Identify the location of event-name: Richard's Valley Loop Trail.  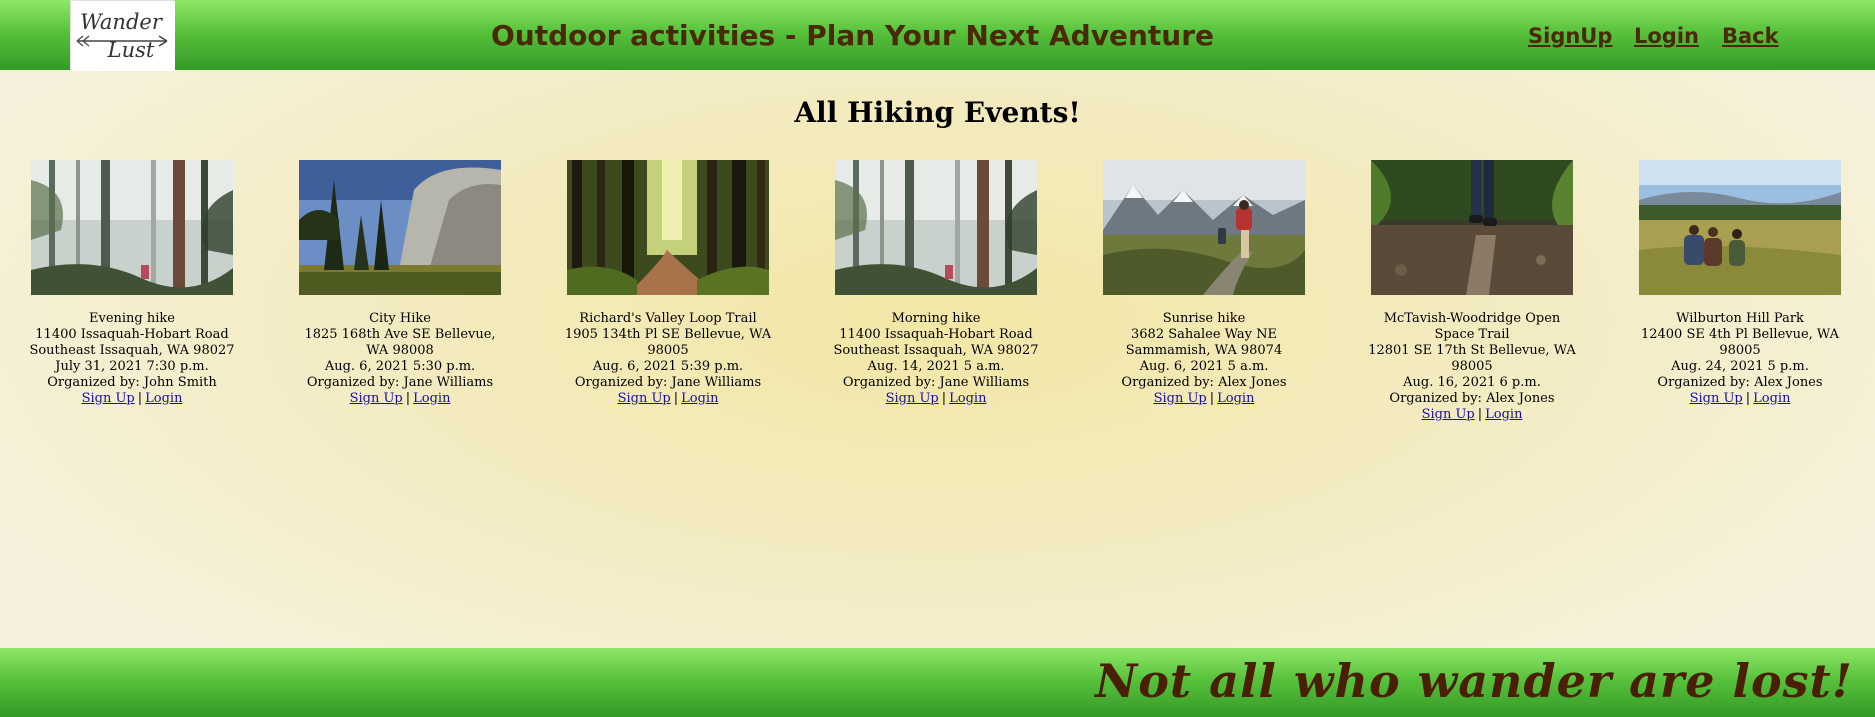
(668, 318).